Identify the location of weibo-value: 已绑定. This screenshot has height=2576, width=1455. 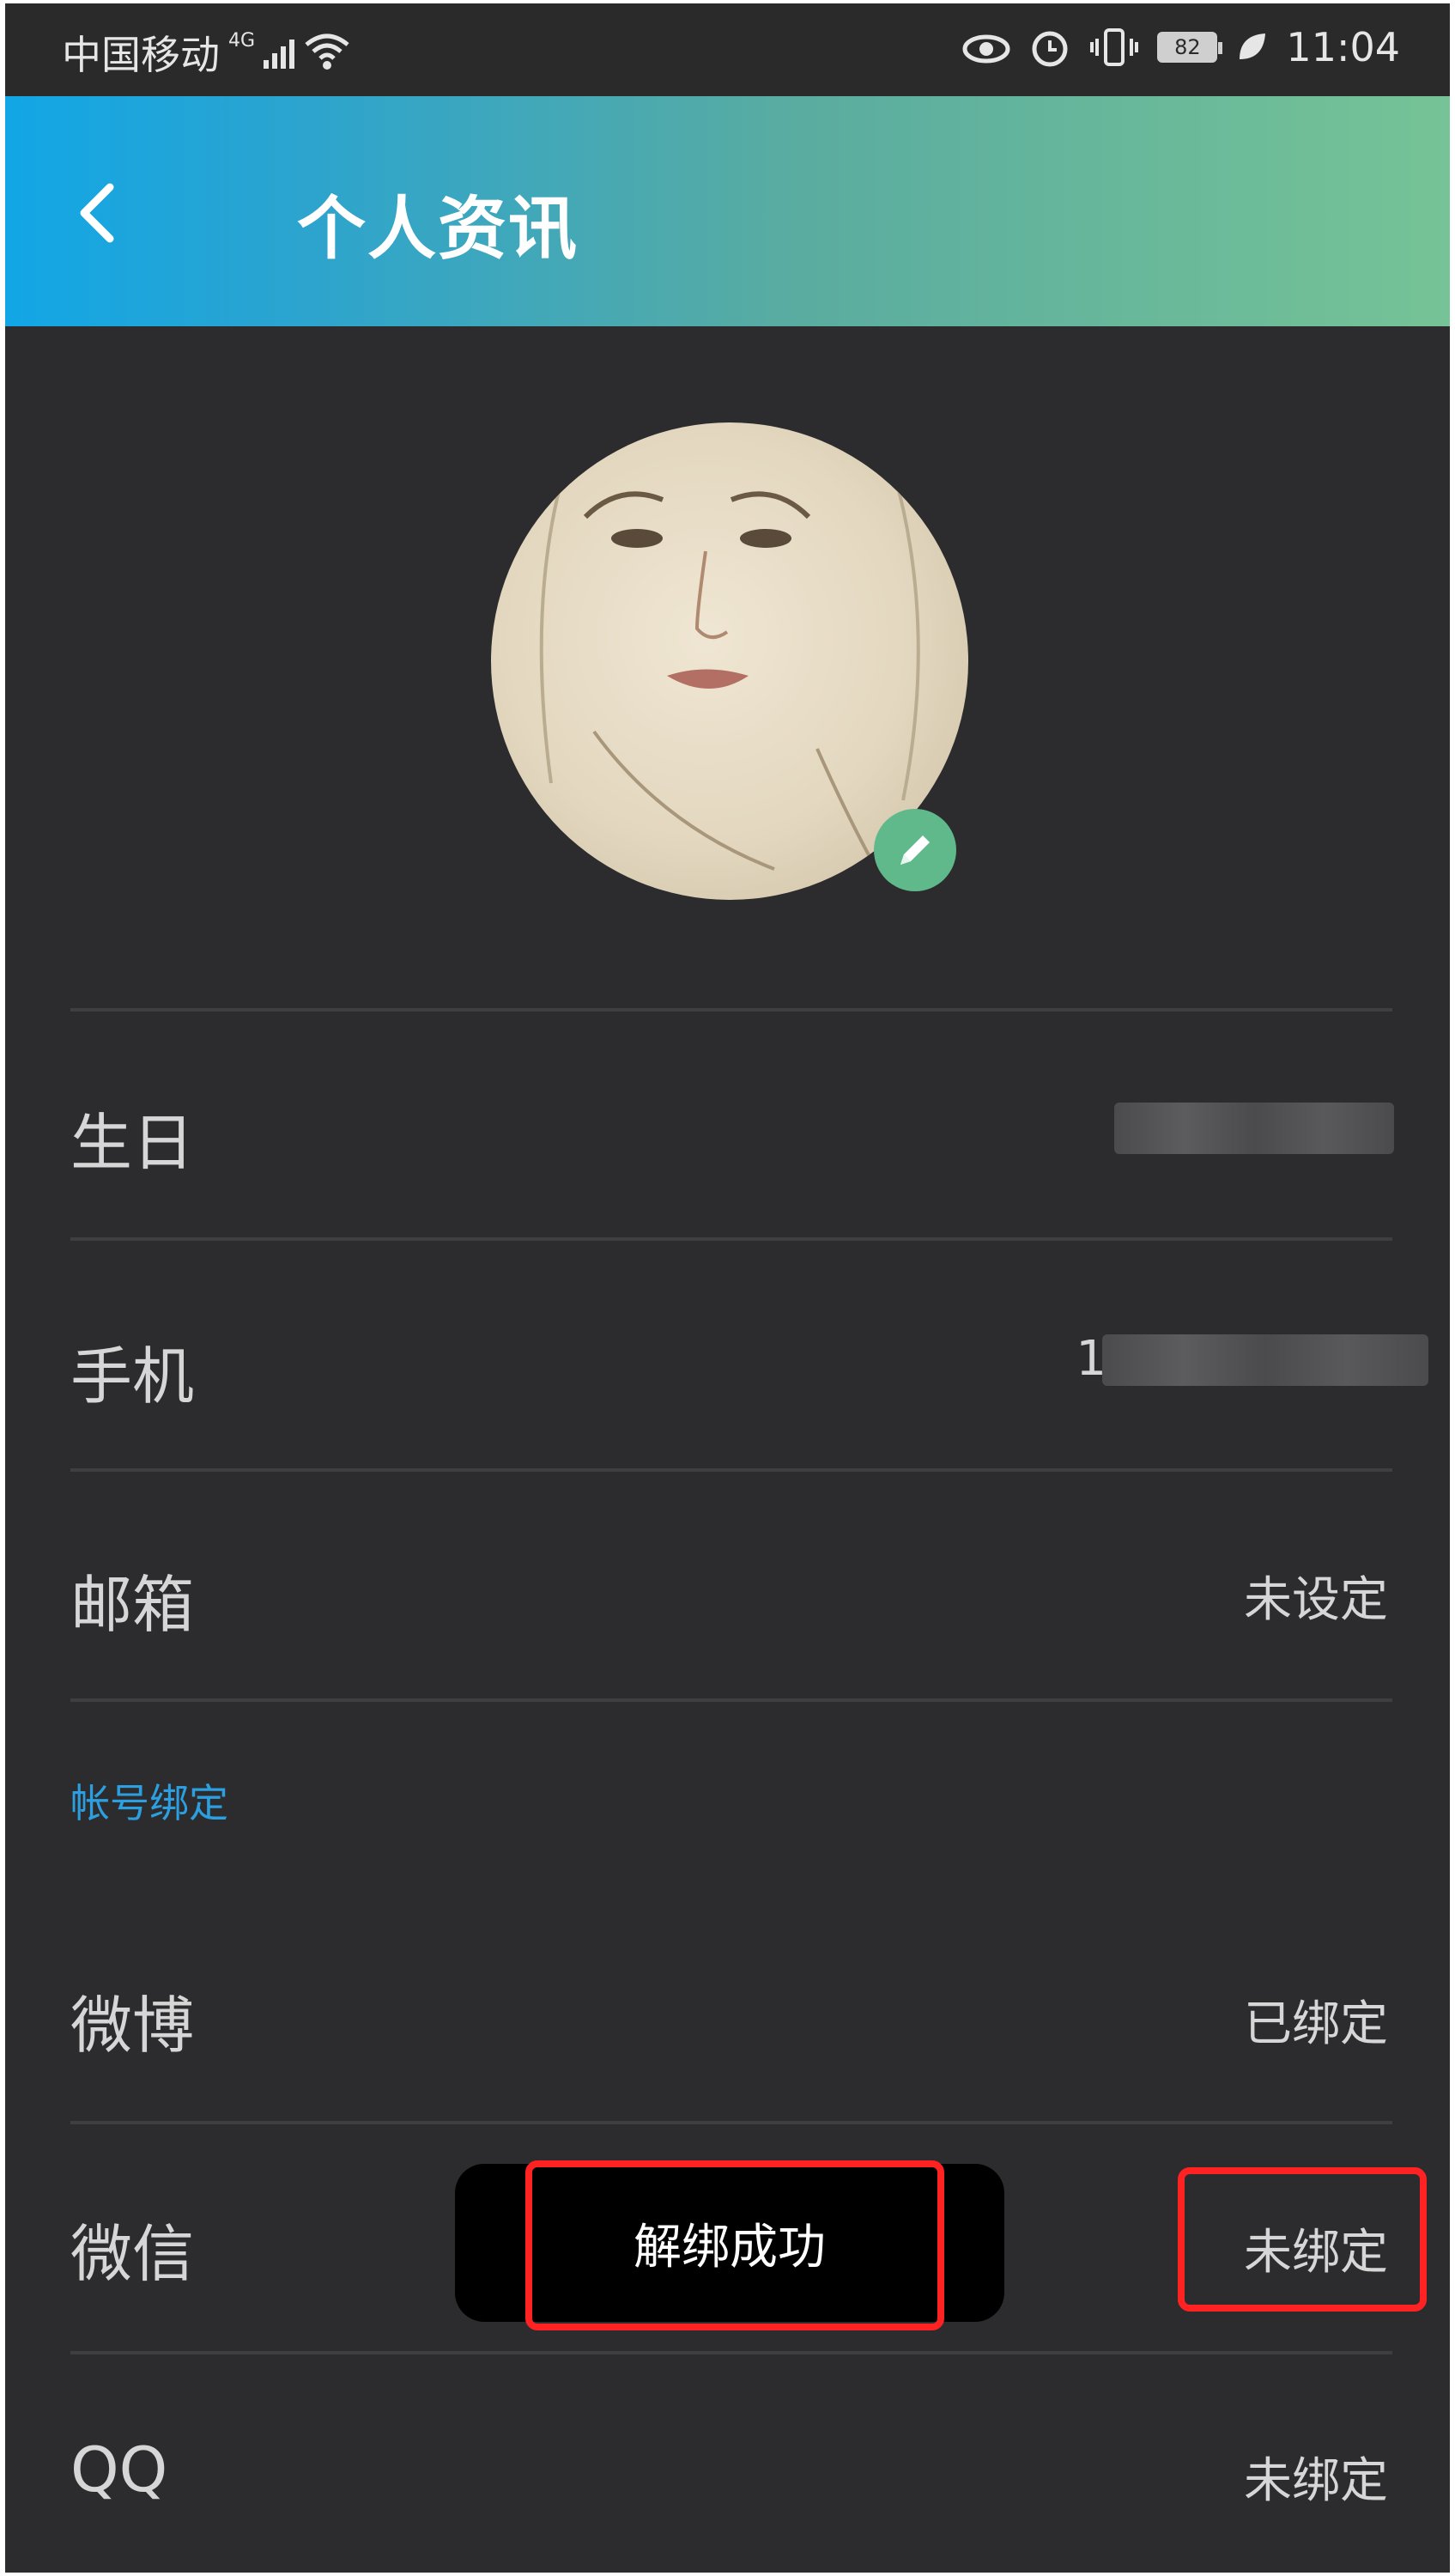
(1316, 2024).